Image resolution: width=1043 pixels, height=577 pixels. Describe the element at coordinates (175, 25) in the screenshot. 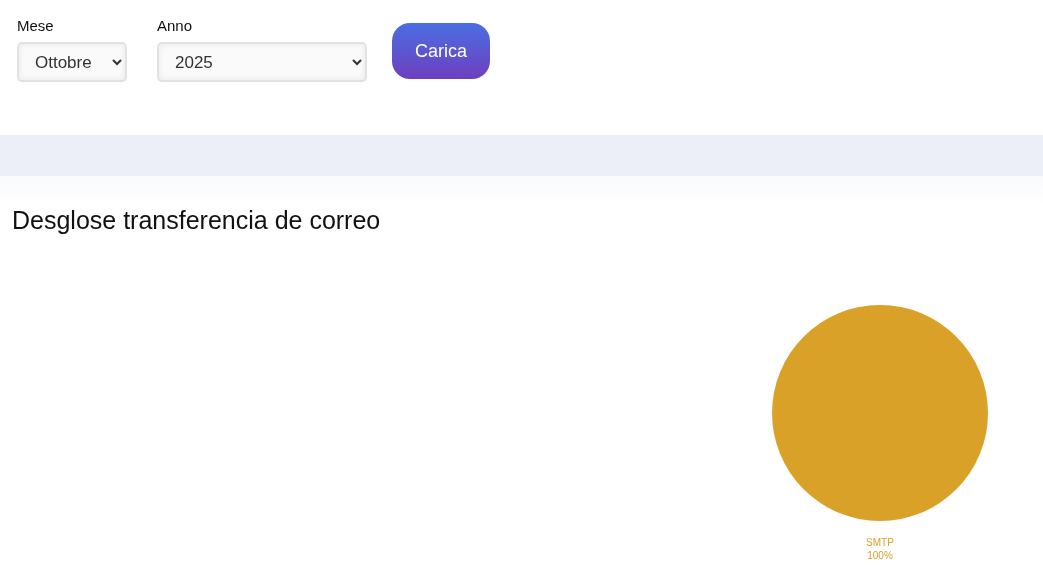

I see `field-label: Anno` at that location.